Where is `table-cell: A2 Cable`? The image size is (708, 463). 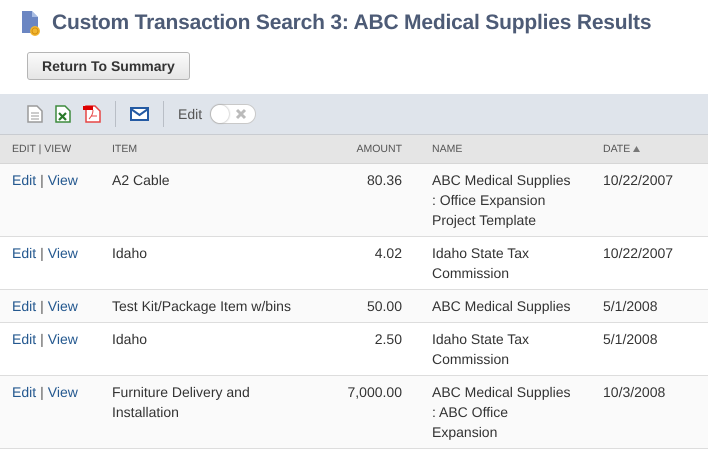
table-cell: A2 Cable is located at coordinates (141, 180).